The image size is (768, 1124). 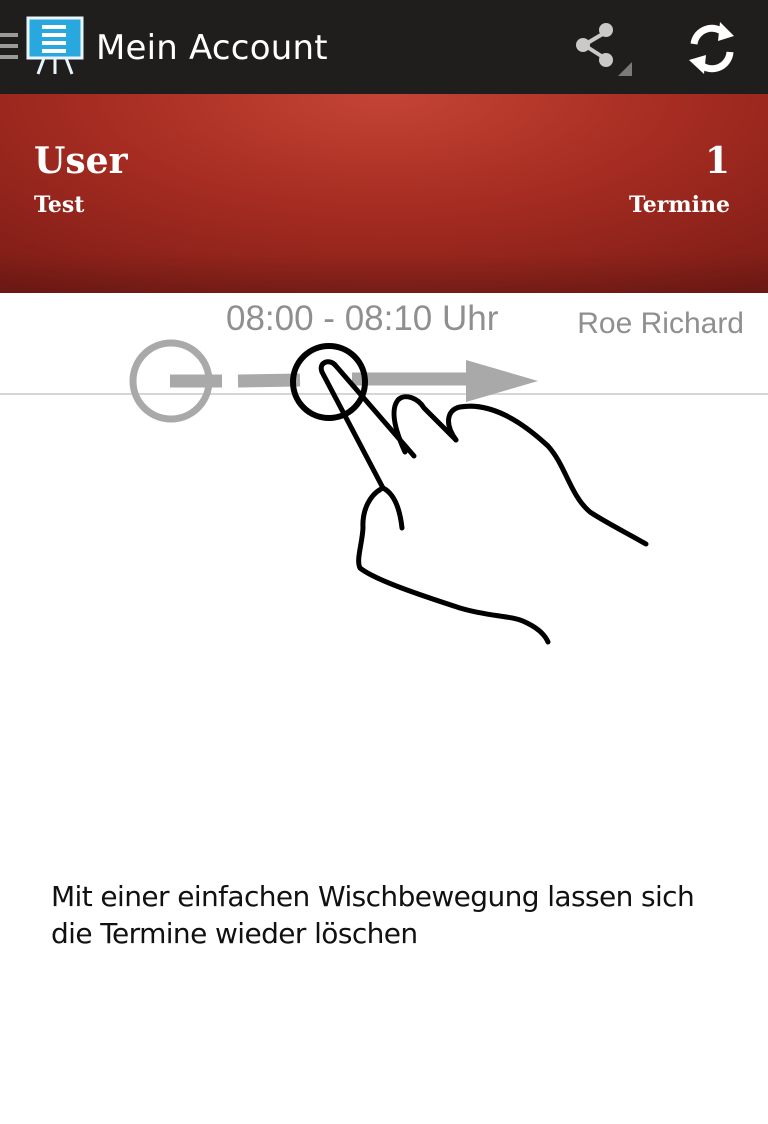 What do you see at coordinates (387, 381) in the screenshot?
I see `swipe-arrow-icon` at bounding box center [387, 381].